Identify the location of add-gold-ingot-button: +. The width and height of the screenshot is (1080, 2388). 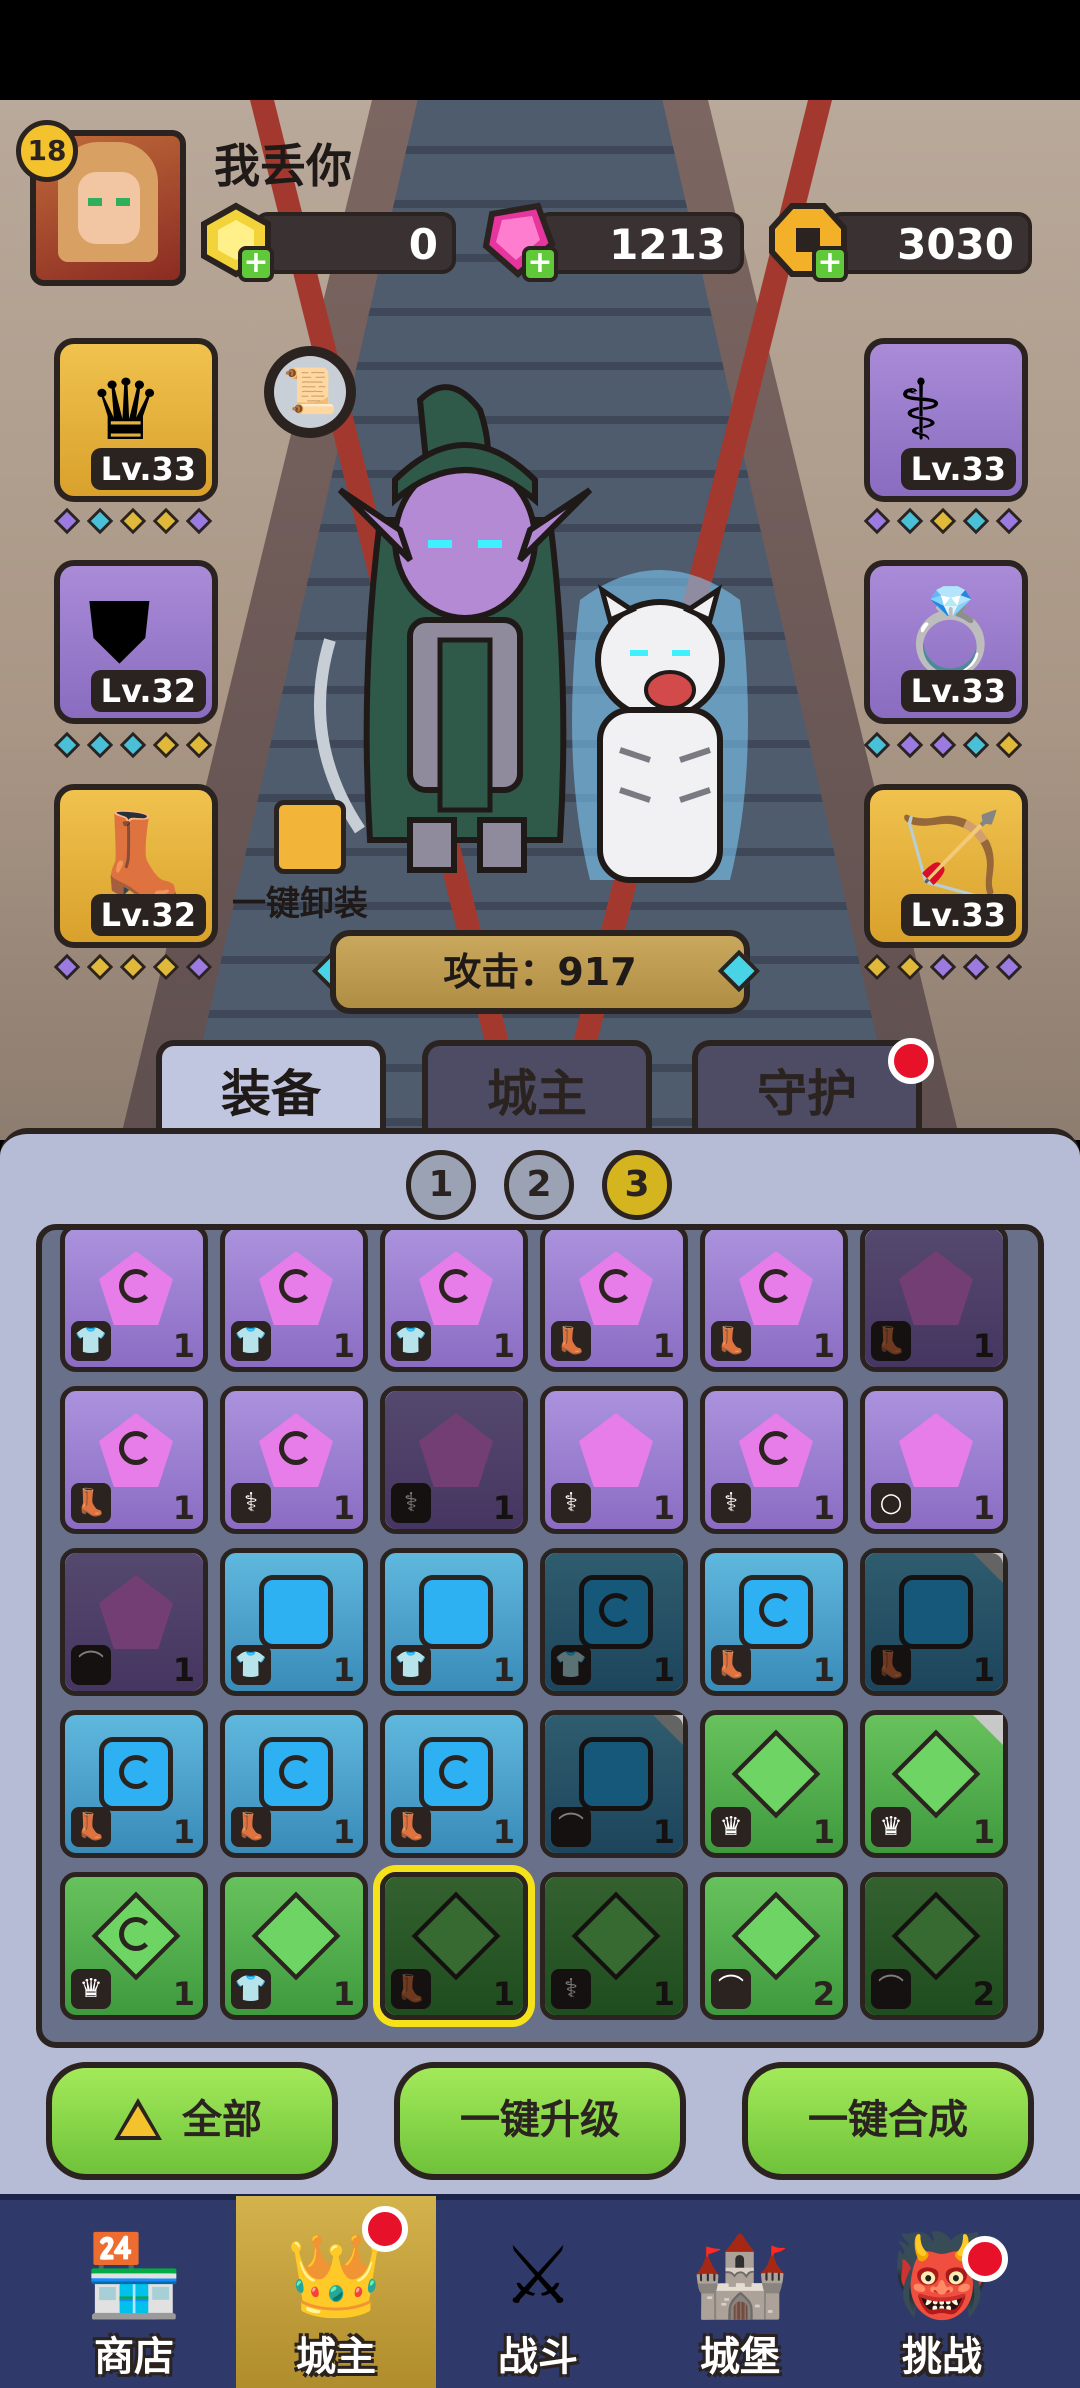
(256, 264).